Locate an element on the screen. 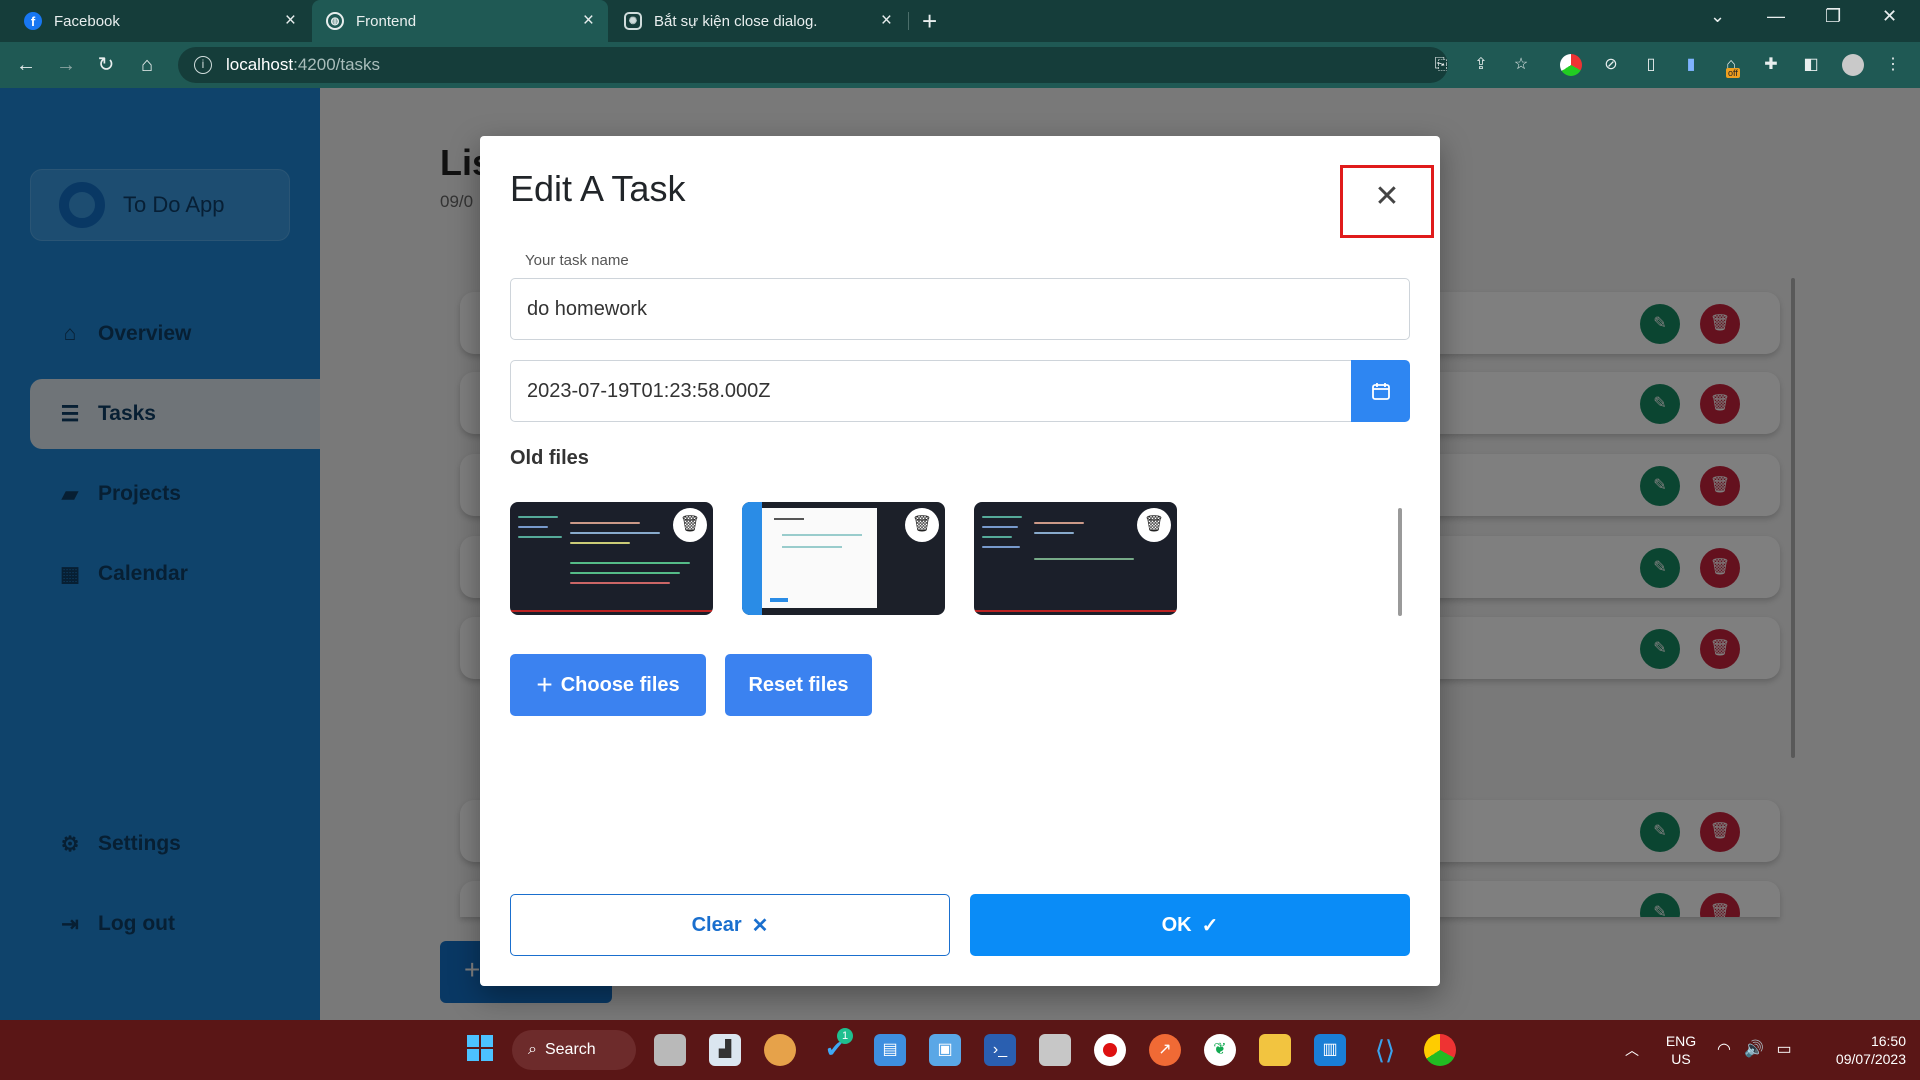 Image resolution: width=1920 pixels, height=1080 pixels. plus-icon: + is located at coordinates (544, 684).